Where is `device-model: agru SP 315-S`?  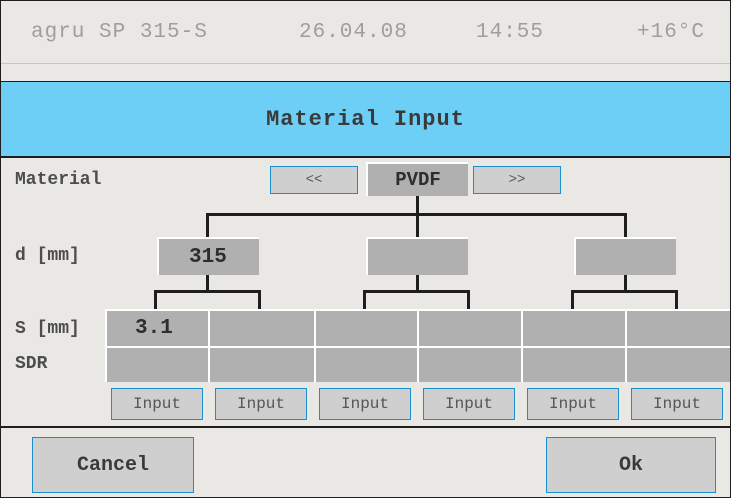
device-model: agru SP 315-S is located at coordinates (119, 32).